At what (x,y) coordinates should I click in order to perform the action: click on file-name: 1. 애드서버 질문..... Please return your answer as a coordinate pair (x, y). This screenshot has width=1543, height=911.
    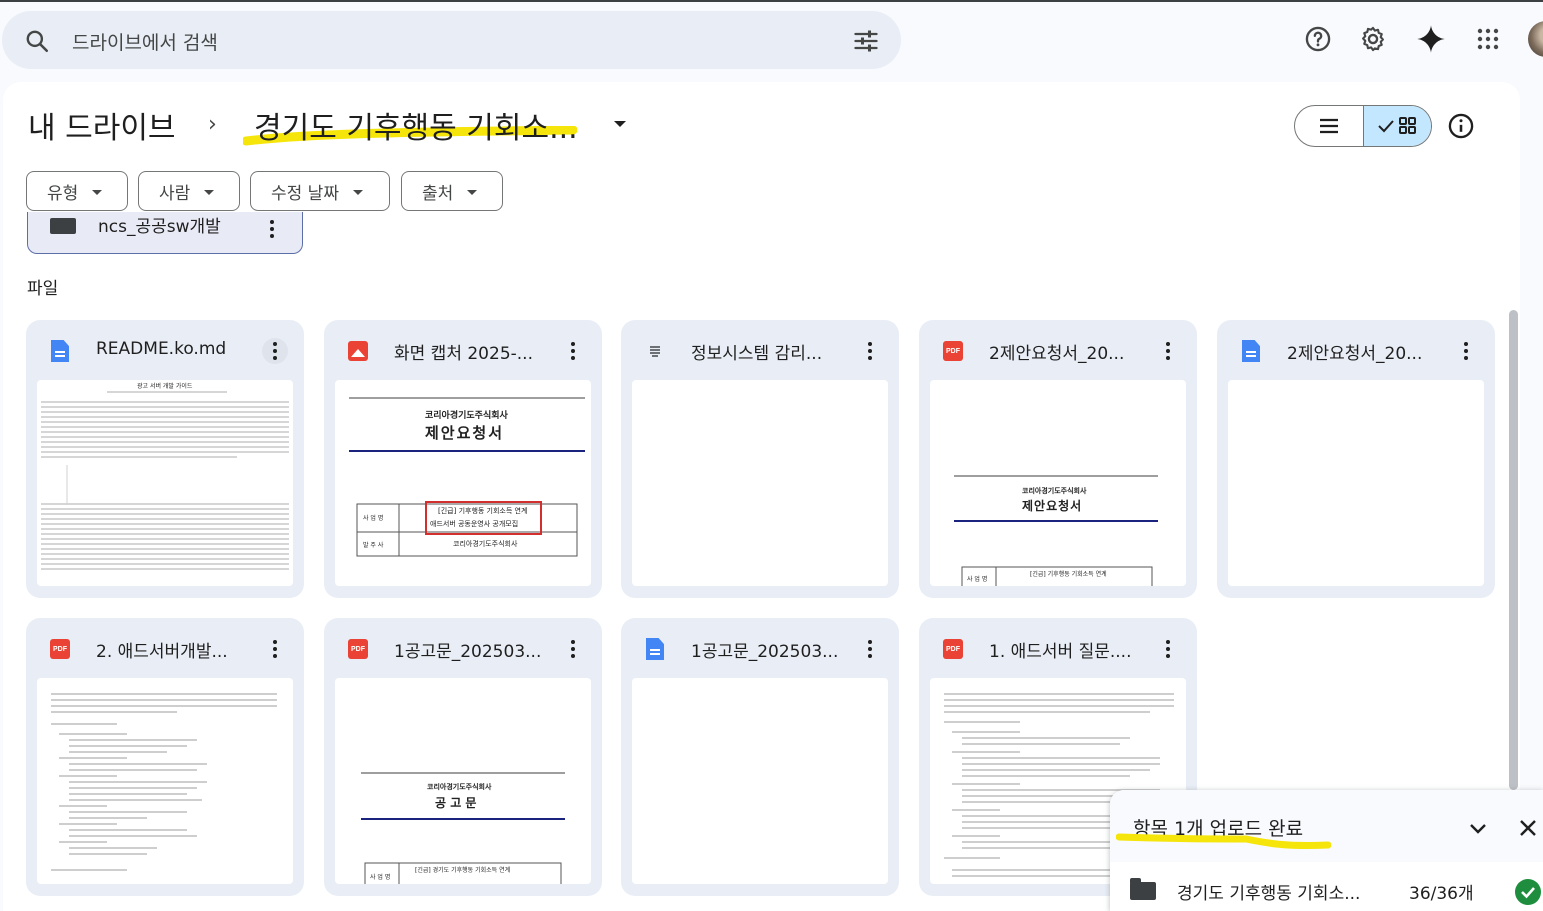
    Looking at the image, I should click on (1060, 652).